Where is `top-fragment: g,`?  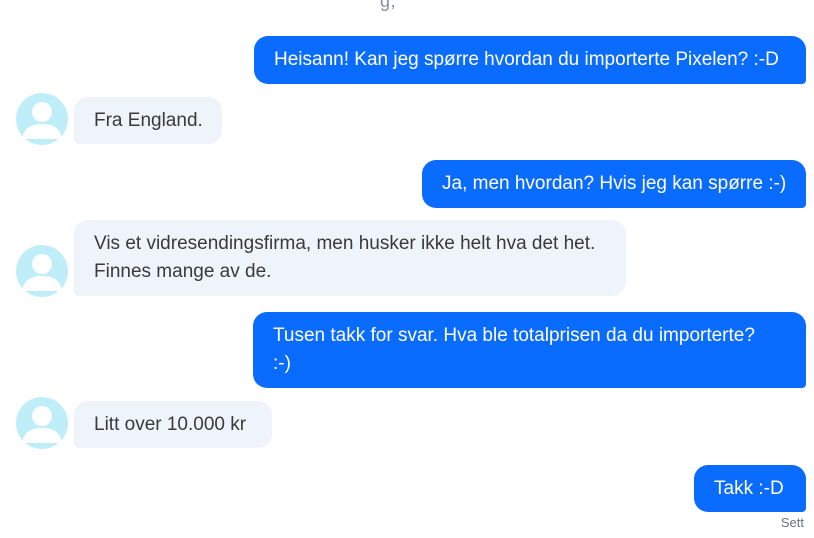
top-fragment: g, is located at coordinates (388, 5).